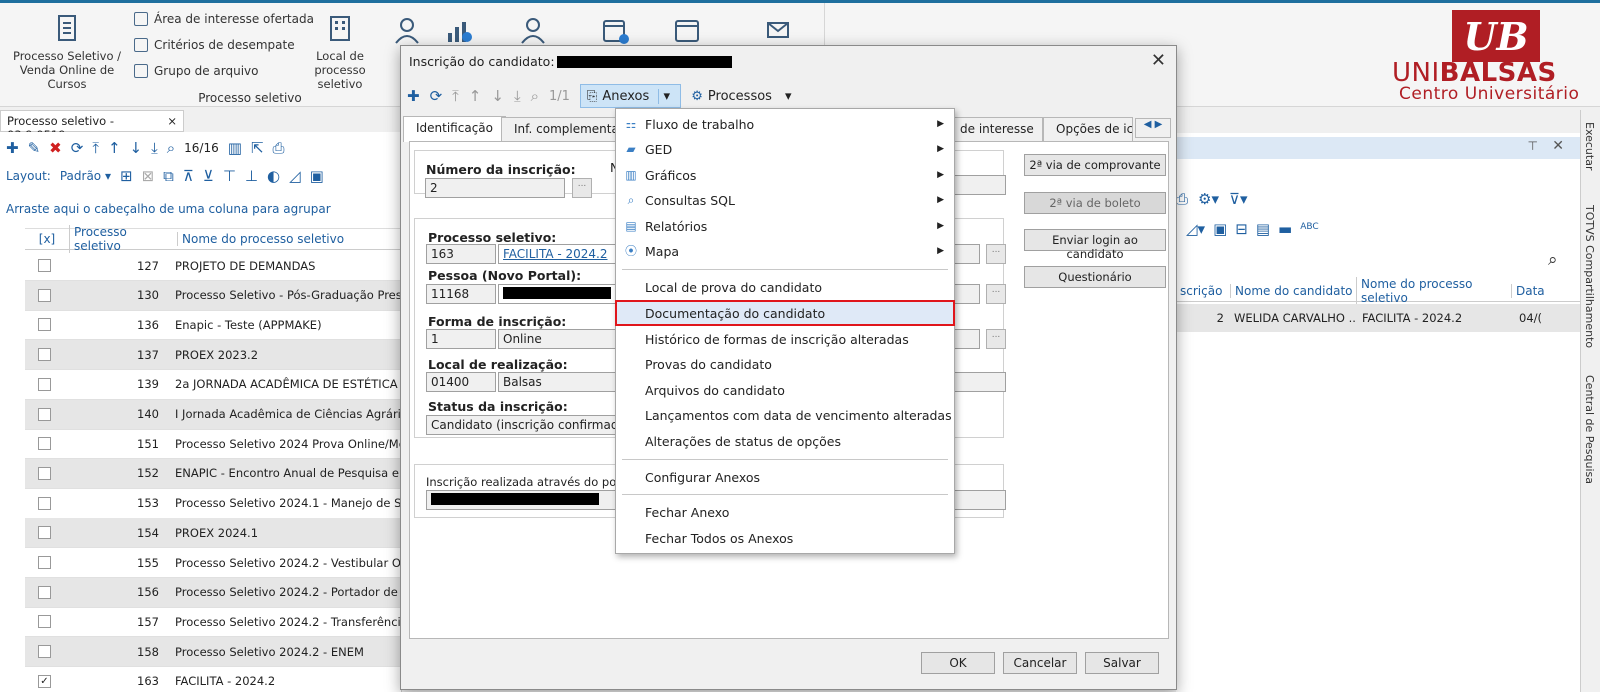 The image size is (1600, 692). What do you see at coordinates (558, 339) in the screenshot?
I see `forma-name-field: Online` at bounding box center [558, 339].